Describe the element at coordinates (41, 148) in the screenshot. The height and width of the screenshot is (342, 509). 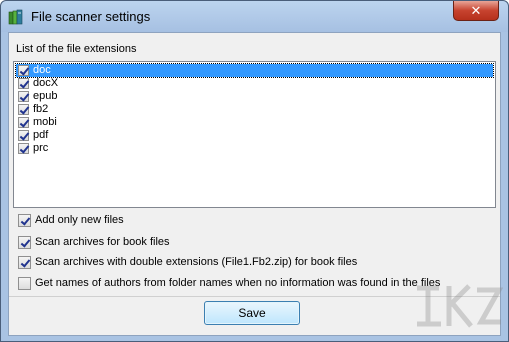
I see `extension-label: prc` at that location.